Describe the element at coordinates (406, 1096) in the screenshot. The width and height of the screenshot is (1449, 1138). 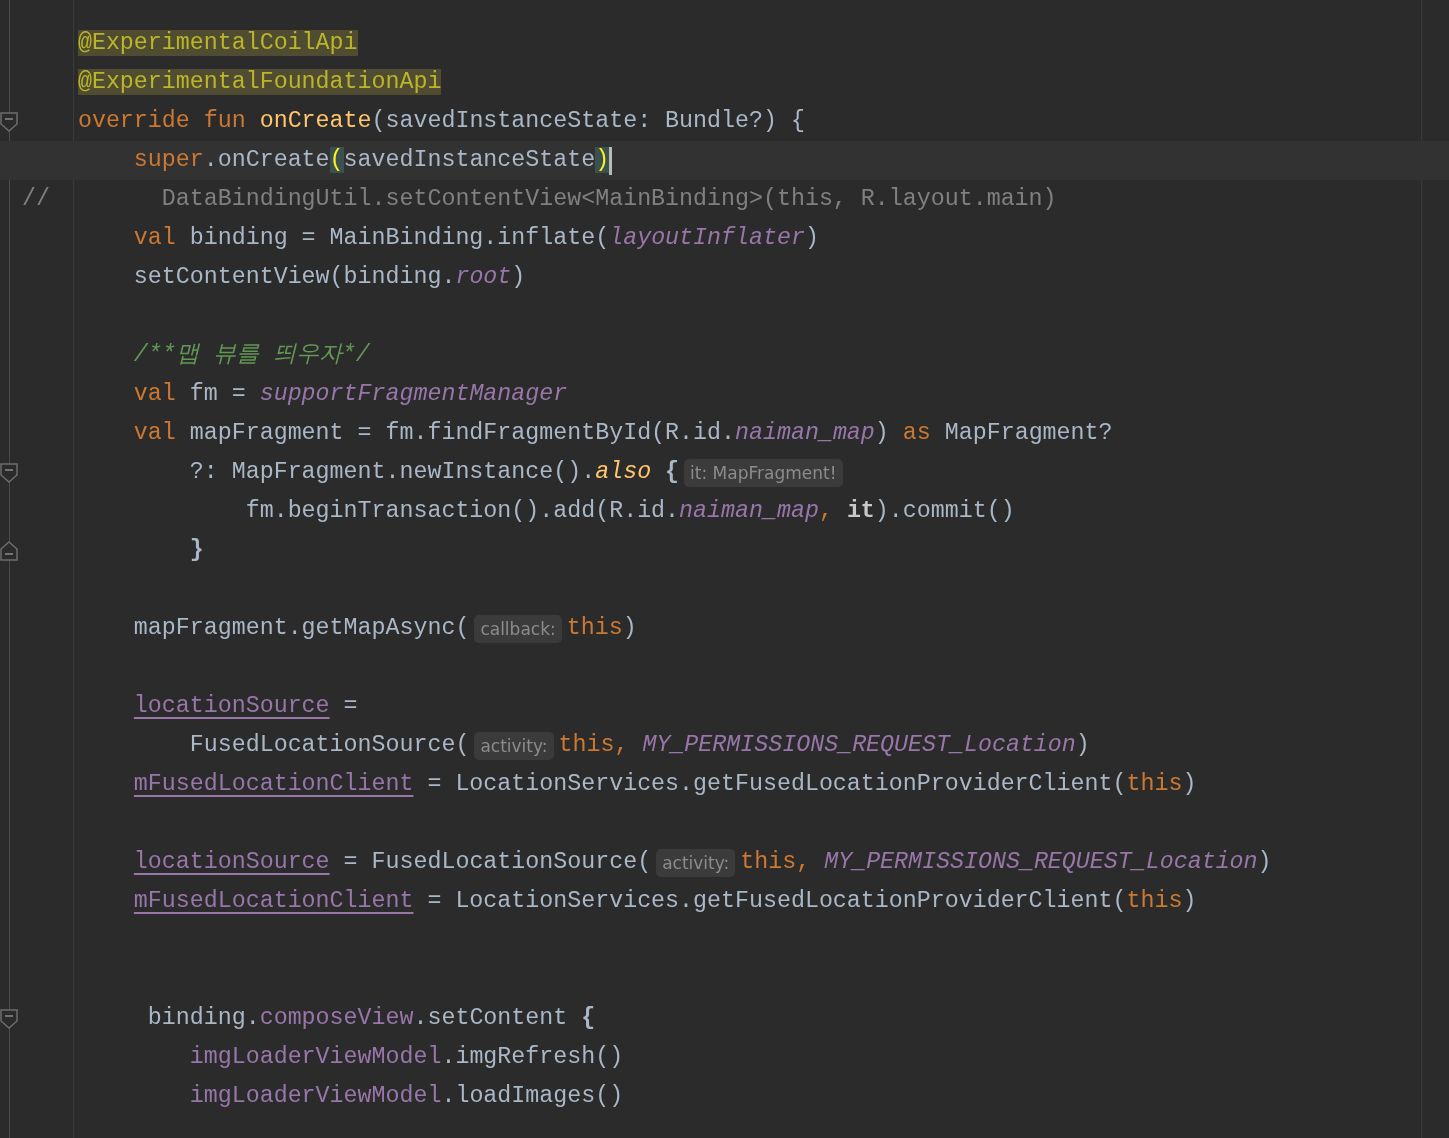
I see `code-text: imgLoaderViewModel.loadImages()` at that location.